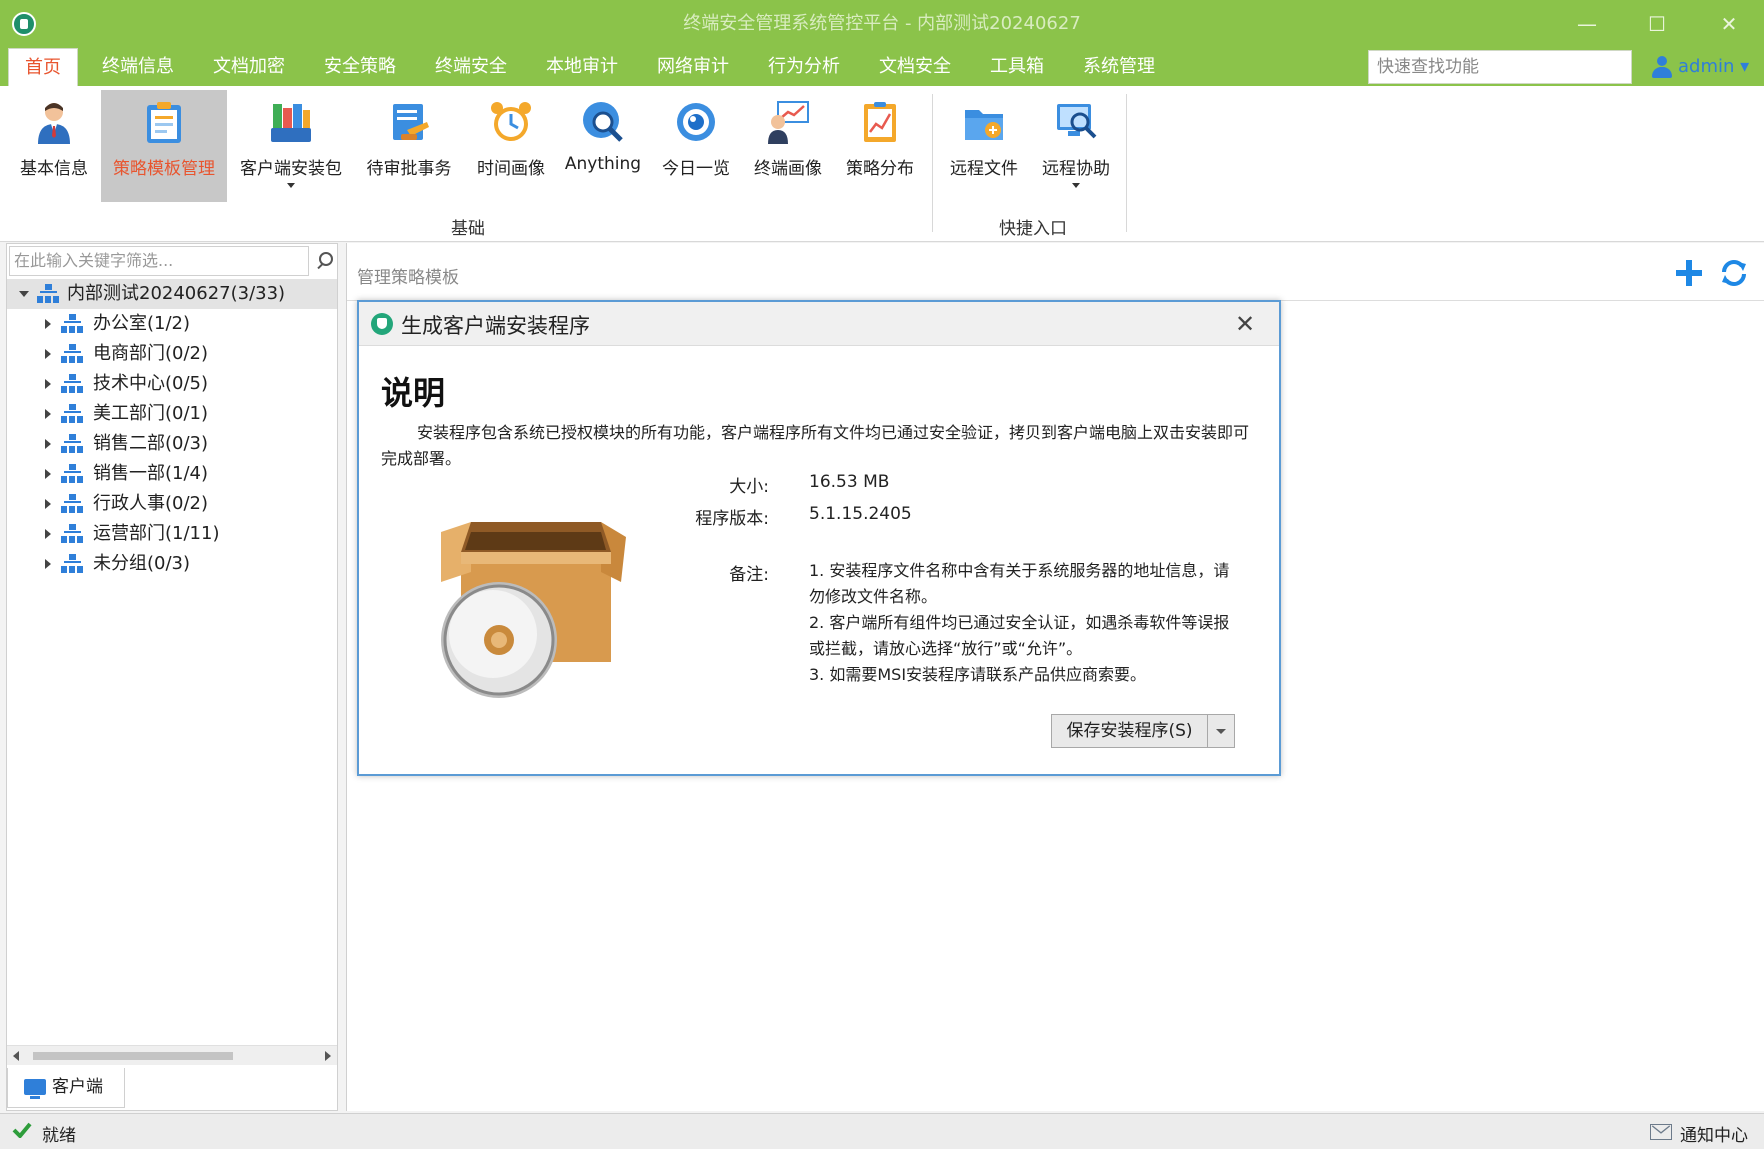  I want to click on save-dropdown-icon, so click(1221, 731).